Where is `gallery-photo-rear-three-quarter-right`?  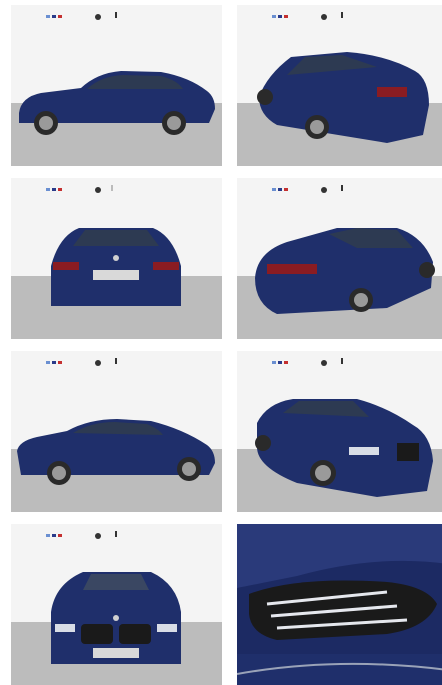
gallery-photo-rear-three-quarter-right is located at coordinates (339, 258).